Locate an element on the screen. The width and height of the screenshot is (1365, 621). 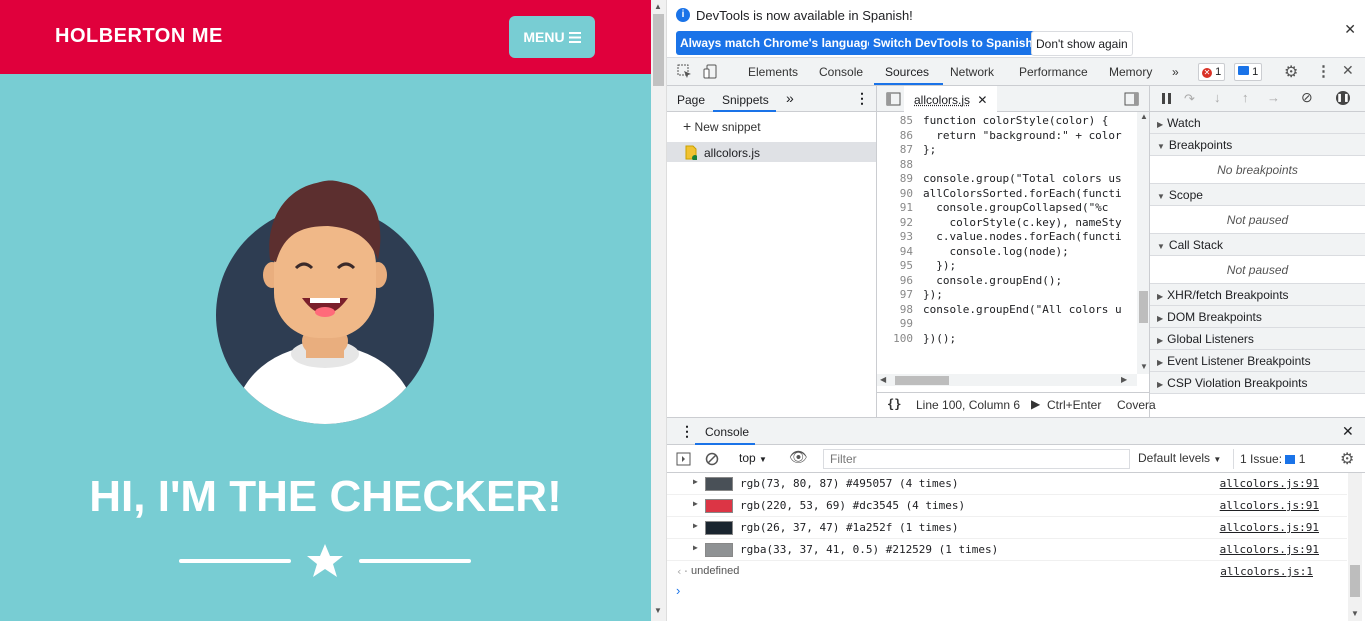
line-number: 94 is located at coordinates (895, 251).